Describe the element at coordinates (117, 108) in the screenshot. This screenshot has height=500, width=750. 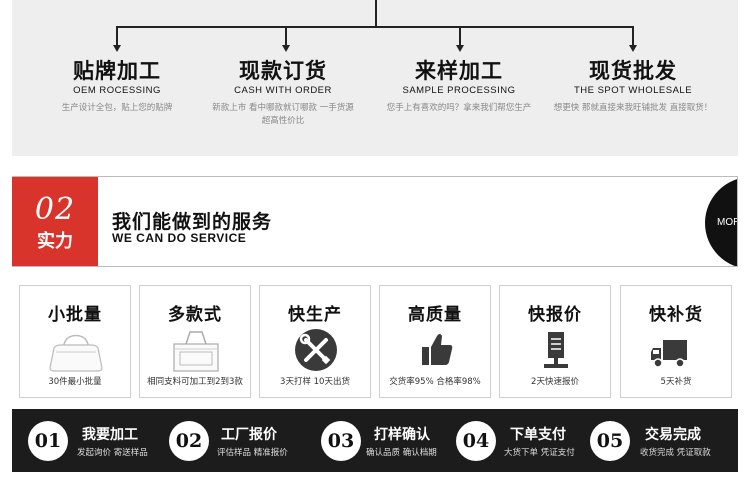
I see `service-desc: 生产设计全包，贴上您的贴牌` at that location.